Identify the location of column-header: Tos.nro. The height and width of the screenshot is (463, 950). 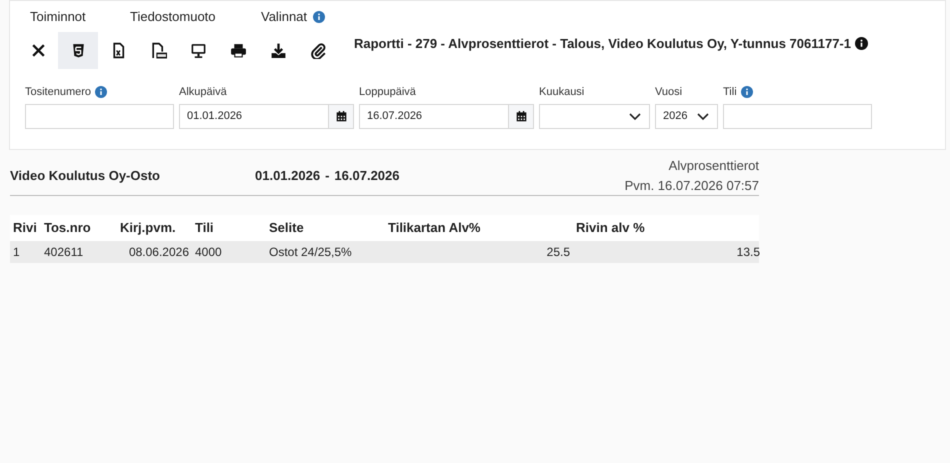
(68, 228).